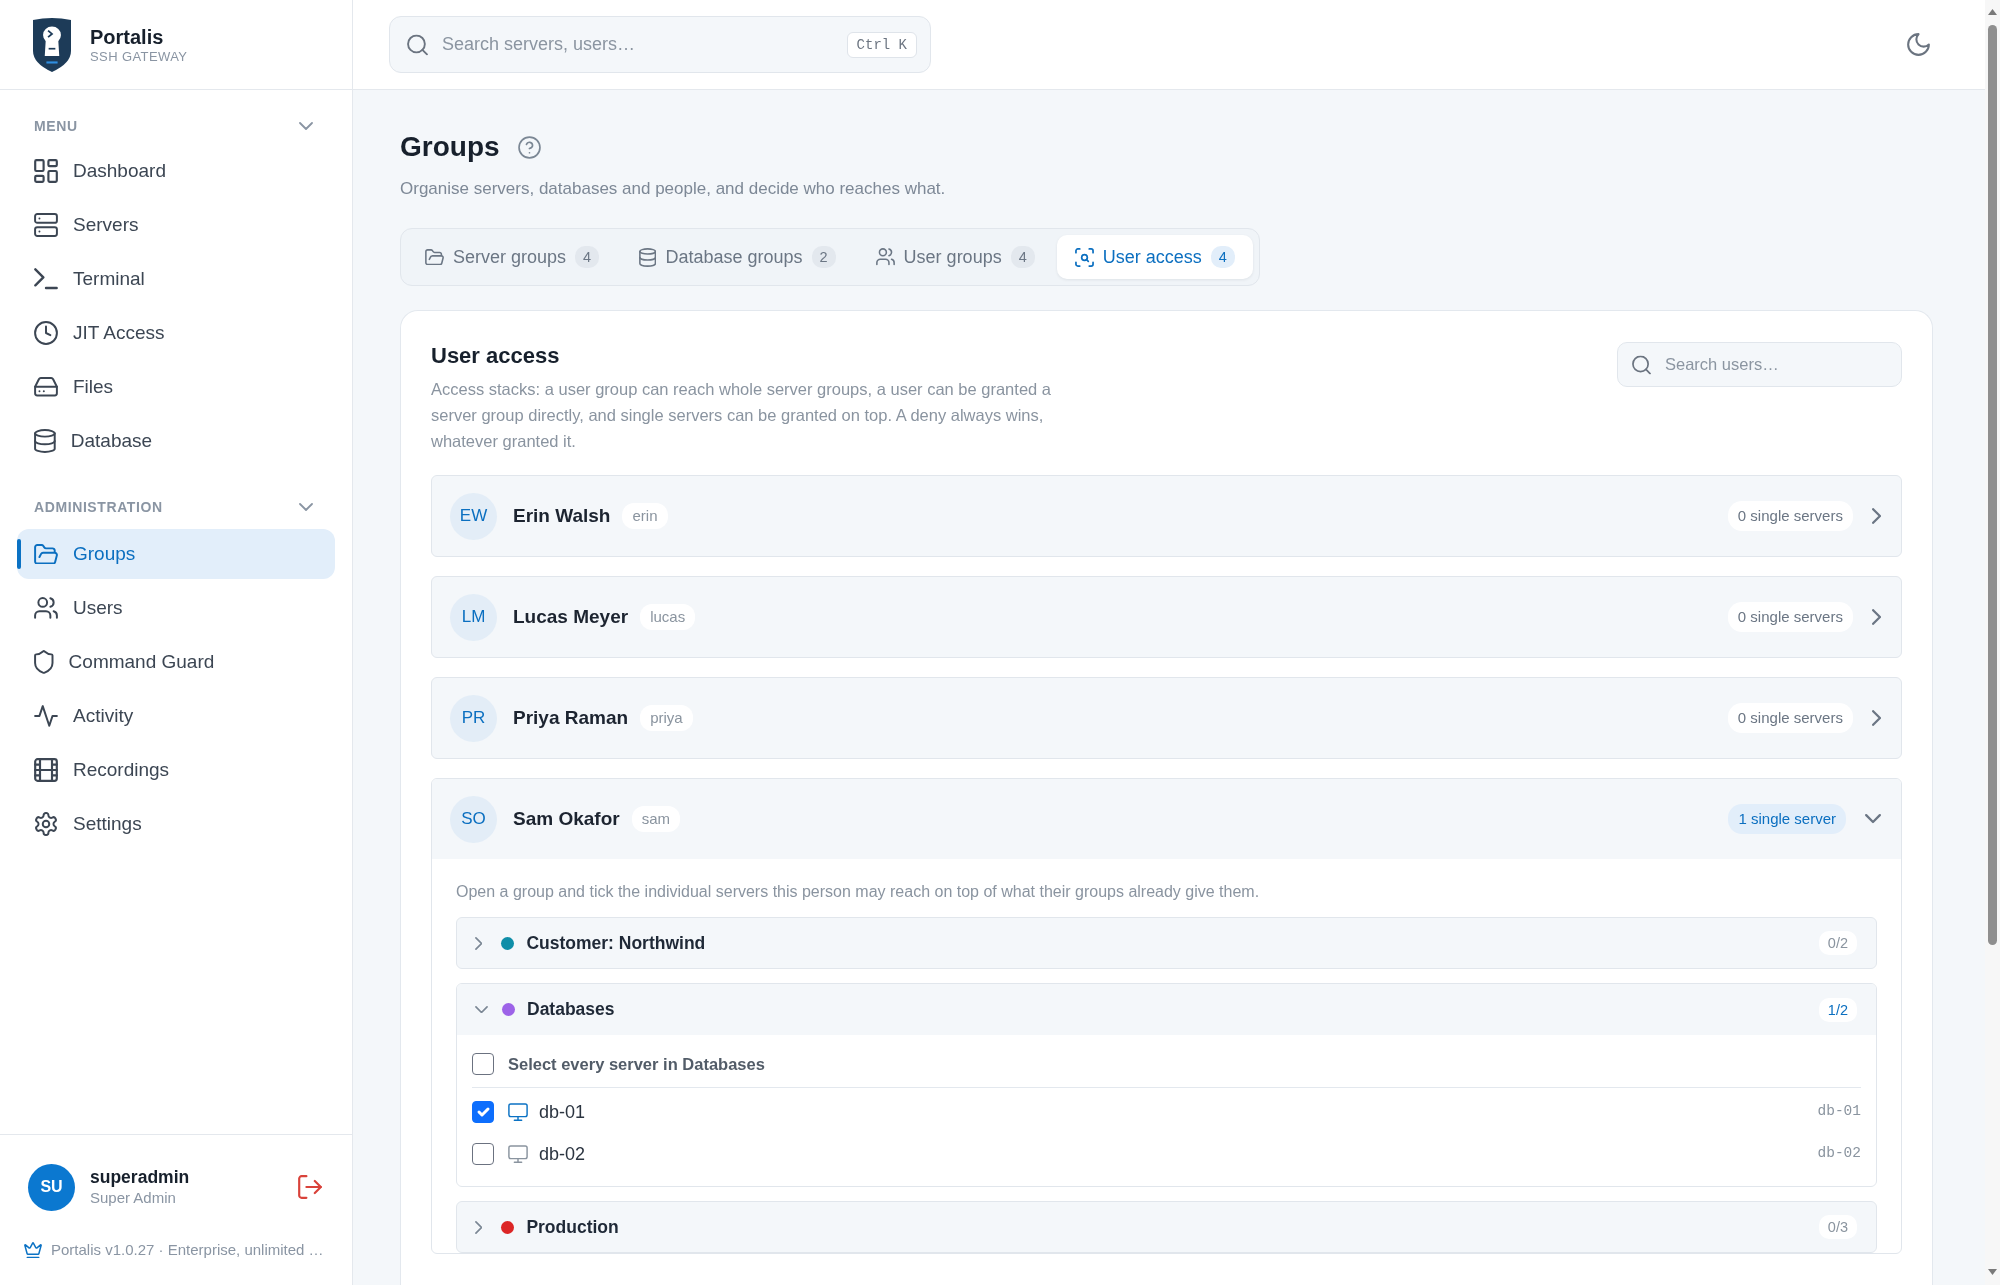 The width and height of the screenshot is (2000, 1285). Describe the element at coordinates (1154, 257) in the screenshot. I see `tab: User access 4` at that location.